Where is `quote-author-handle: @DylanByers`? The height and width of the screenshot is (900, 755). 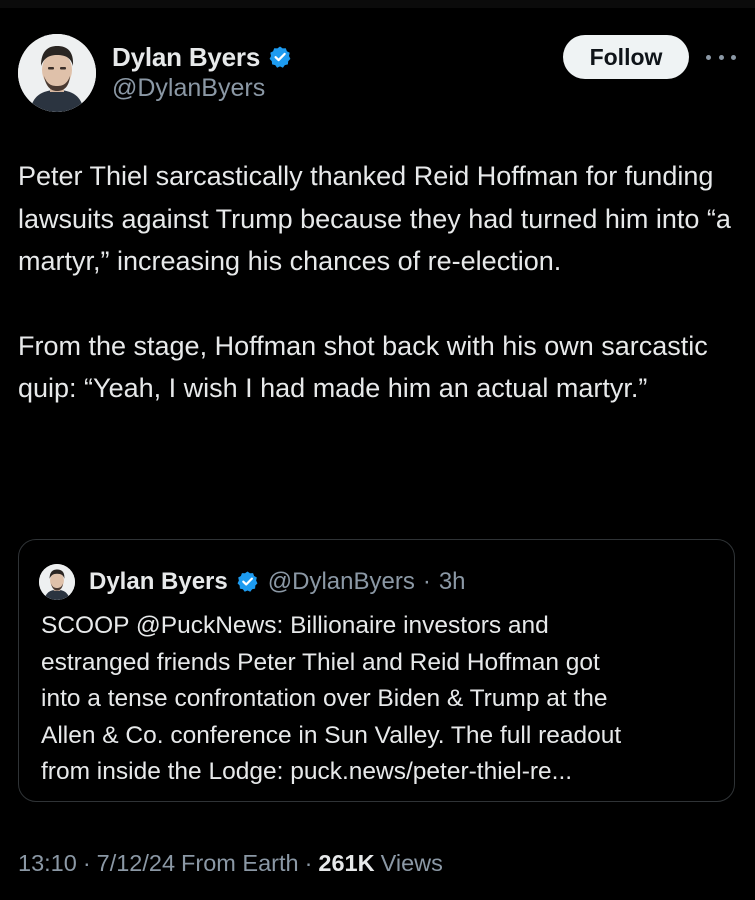 quote-author-handle: @DylanByers is located at coordinates (341, 582).